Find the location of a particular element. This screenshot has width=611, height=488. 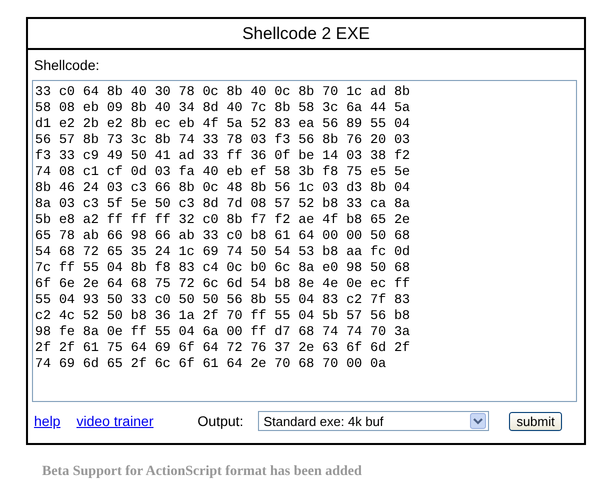

output-label: Output: is located at coordinates (221, 421).